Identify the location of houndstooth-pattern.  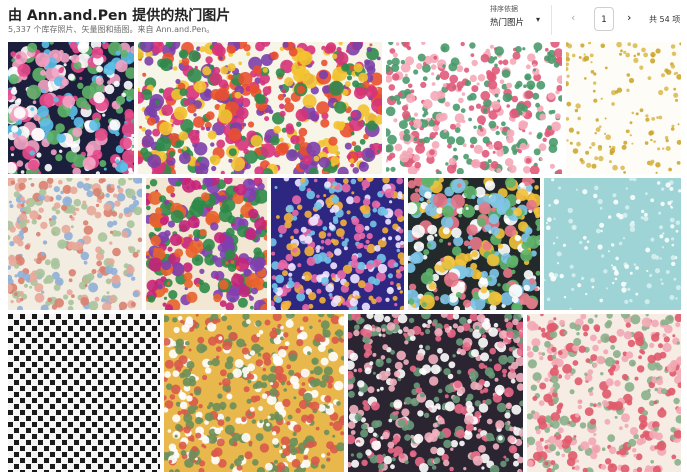
(84, 393).